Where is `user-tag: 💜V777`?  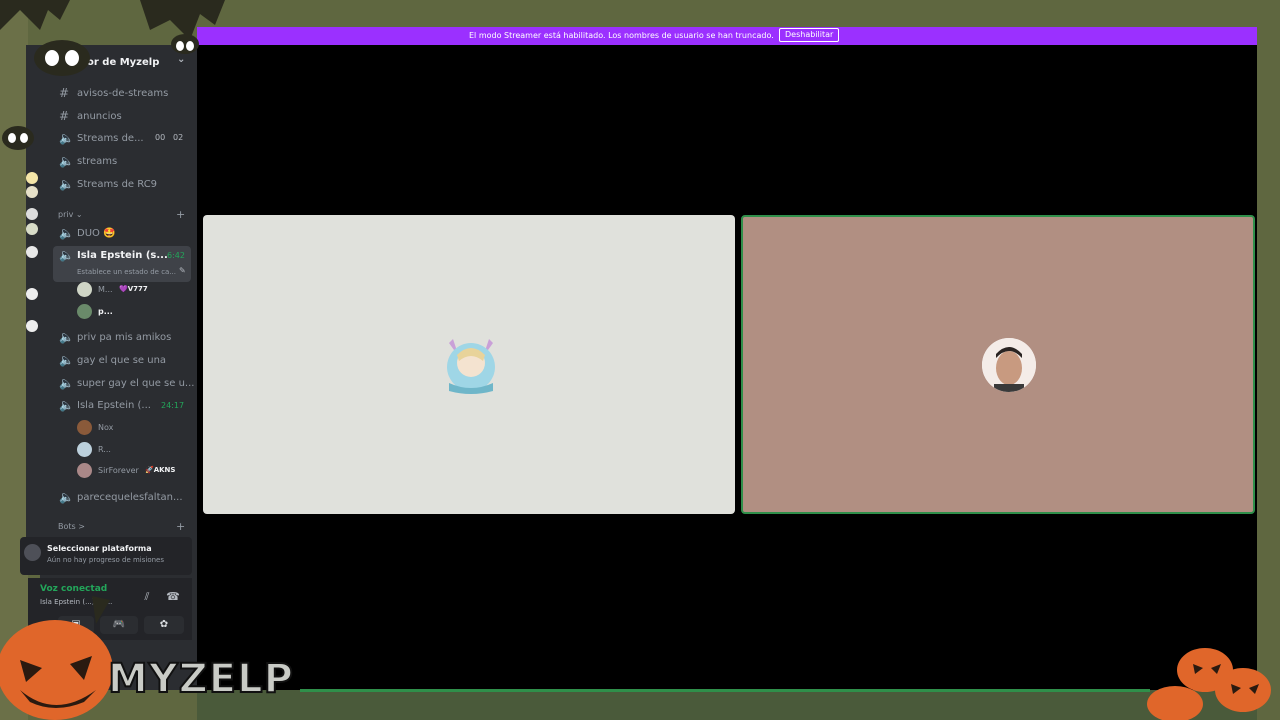 user-tag: 💜V777 is located at coordinates (133, 289).